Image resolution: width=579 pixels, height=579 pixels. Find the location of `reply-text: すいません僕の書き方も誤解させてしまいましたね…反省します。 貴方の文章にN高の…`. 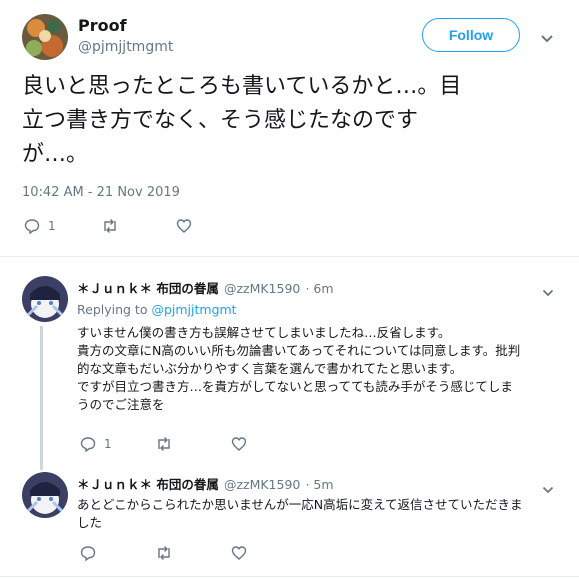

reply-text: すいません僕の書き方も誤解させてしまいましたね…反省します。 貴方の文章にN高の… is located at coordinates (299, 368).